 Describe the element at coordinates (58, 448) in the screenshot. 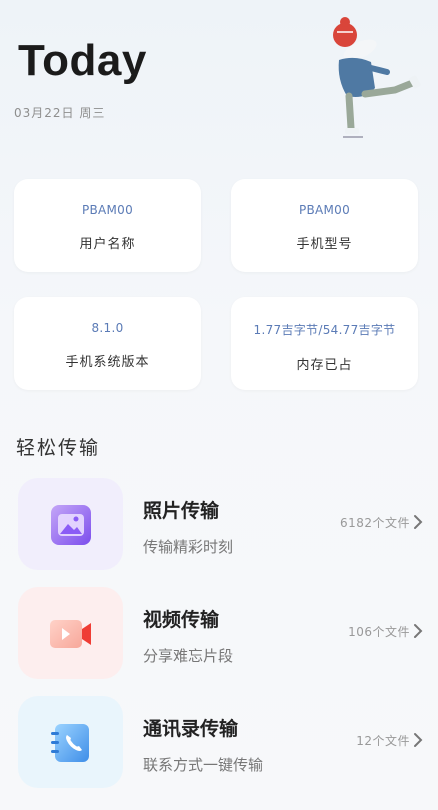

I see `section-title: 轻松传输` at that location.